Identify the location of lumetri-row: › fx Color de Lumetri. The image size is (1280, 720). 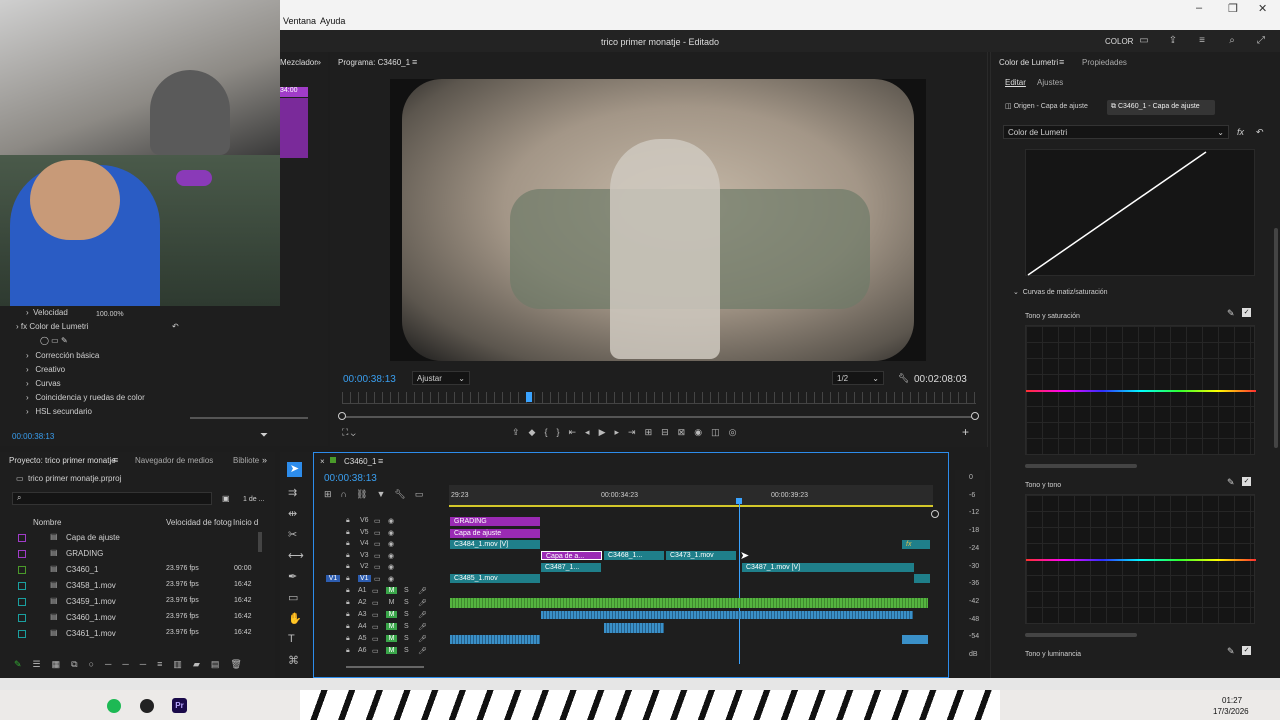
(52, 326).